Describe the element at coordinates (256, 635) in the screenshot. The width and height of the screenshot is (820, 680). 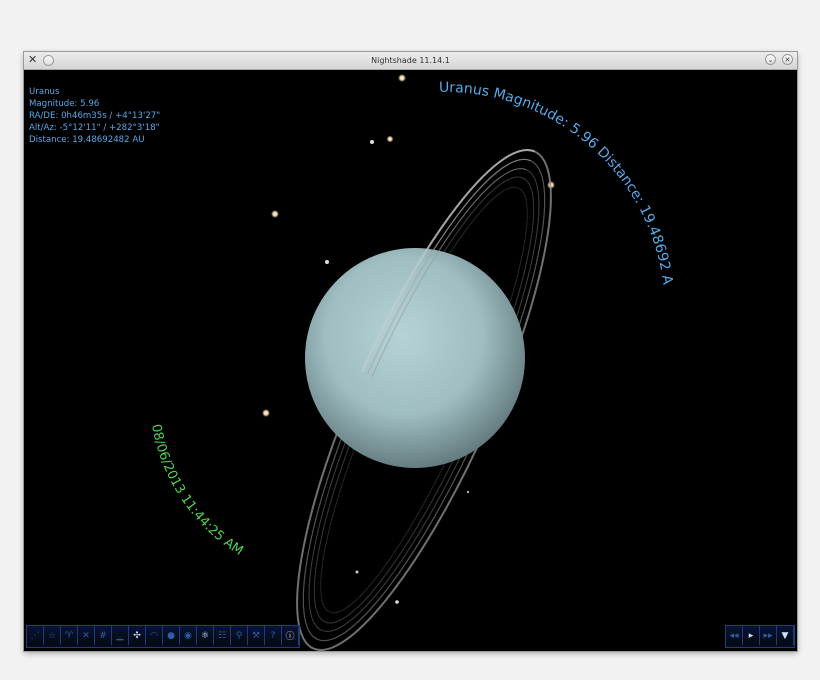
I see `config-icon: ⚒` at that location.